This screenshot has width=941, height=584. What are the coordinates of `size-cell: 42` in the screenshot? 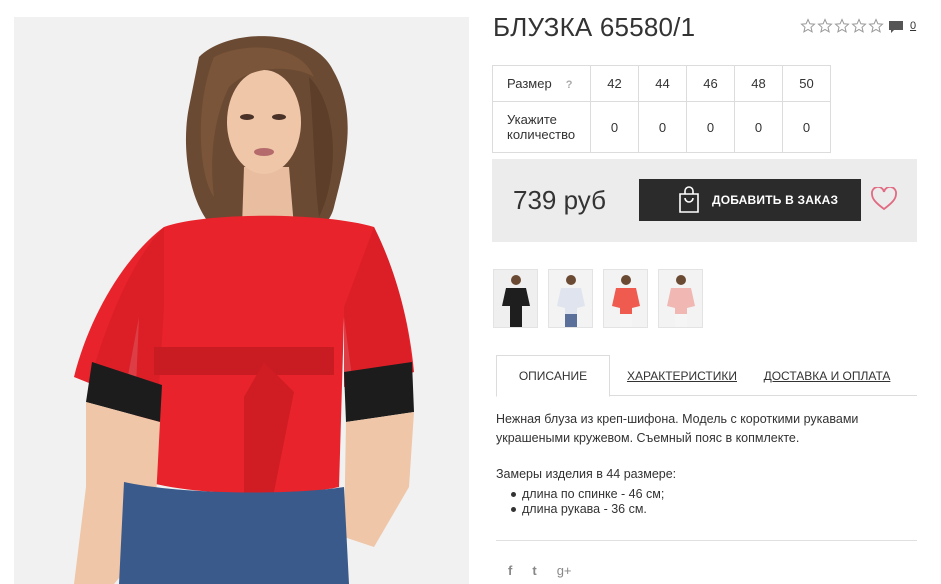 It's located at (614, 83).